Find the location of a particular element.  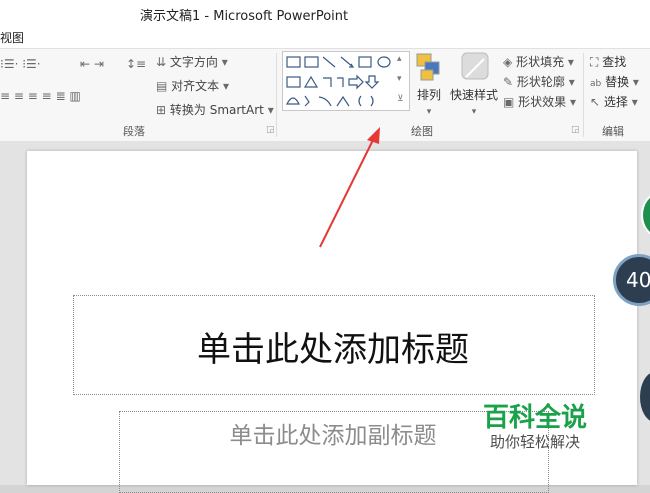

replace-label: 替换 is located at coordinates (617, 82).